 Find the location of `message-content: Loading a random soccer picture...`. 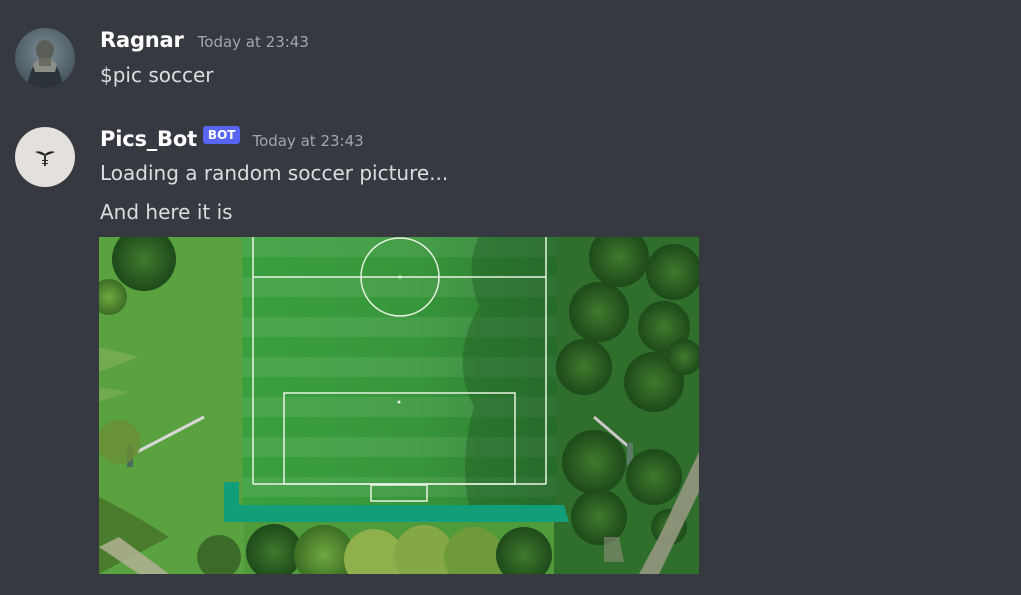

message-content: Loading a random soccer picture... is located at coordinates (274, 173).